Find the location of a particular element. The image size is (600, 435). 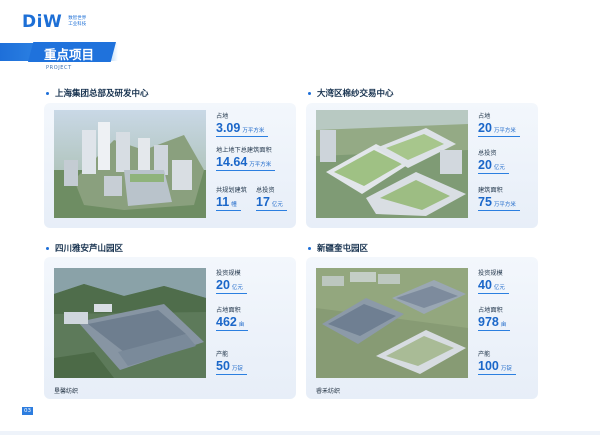

stat-number: 75 is located at coordinates (485, 202).